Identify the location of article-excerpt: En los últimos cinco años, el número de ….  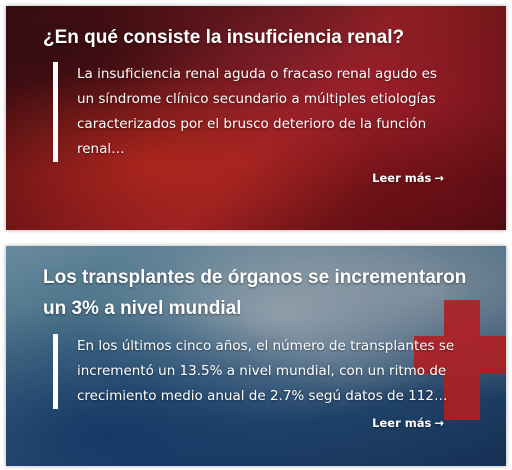
(255, 371).